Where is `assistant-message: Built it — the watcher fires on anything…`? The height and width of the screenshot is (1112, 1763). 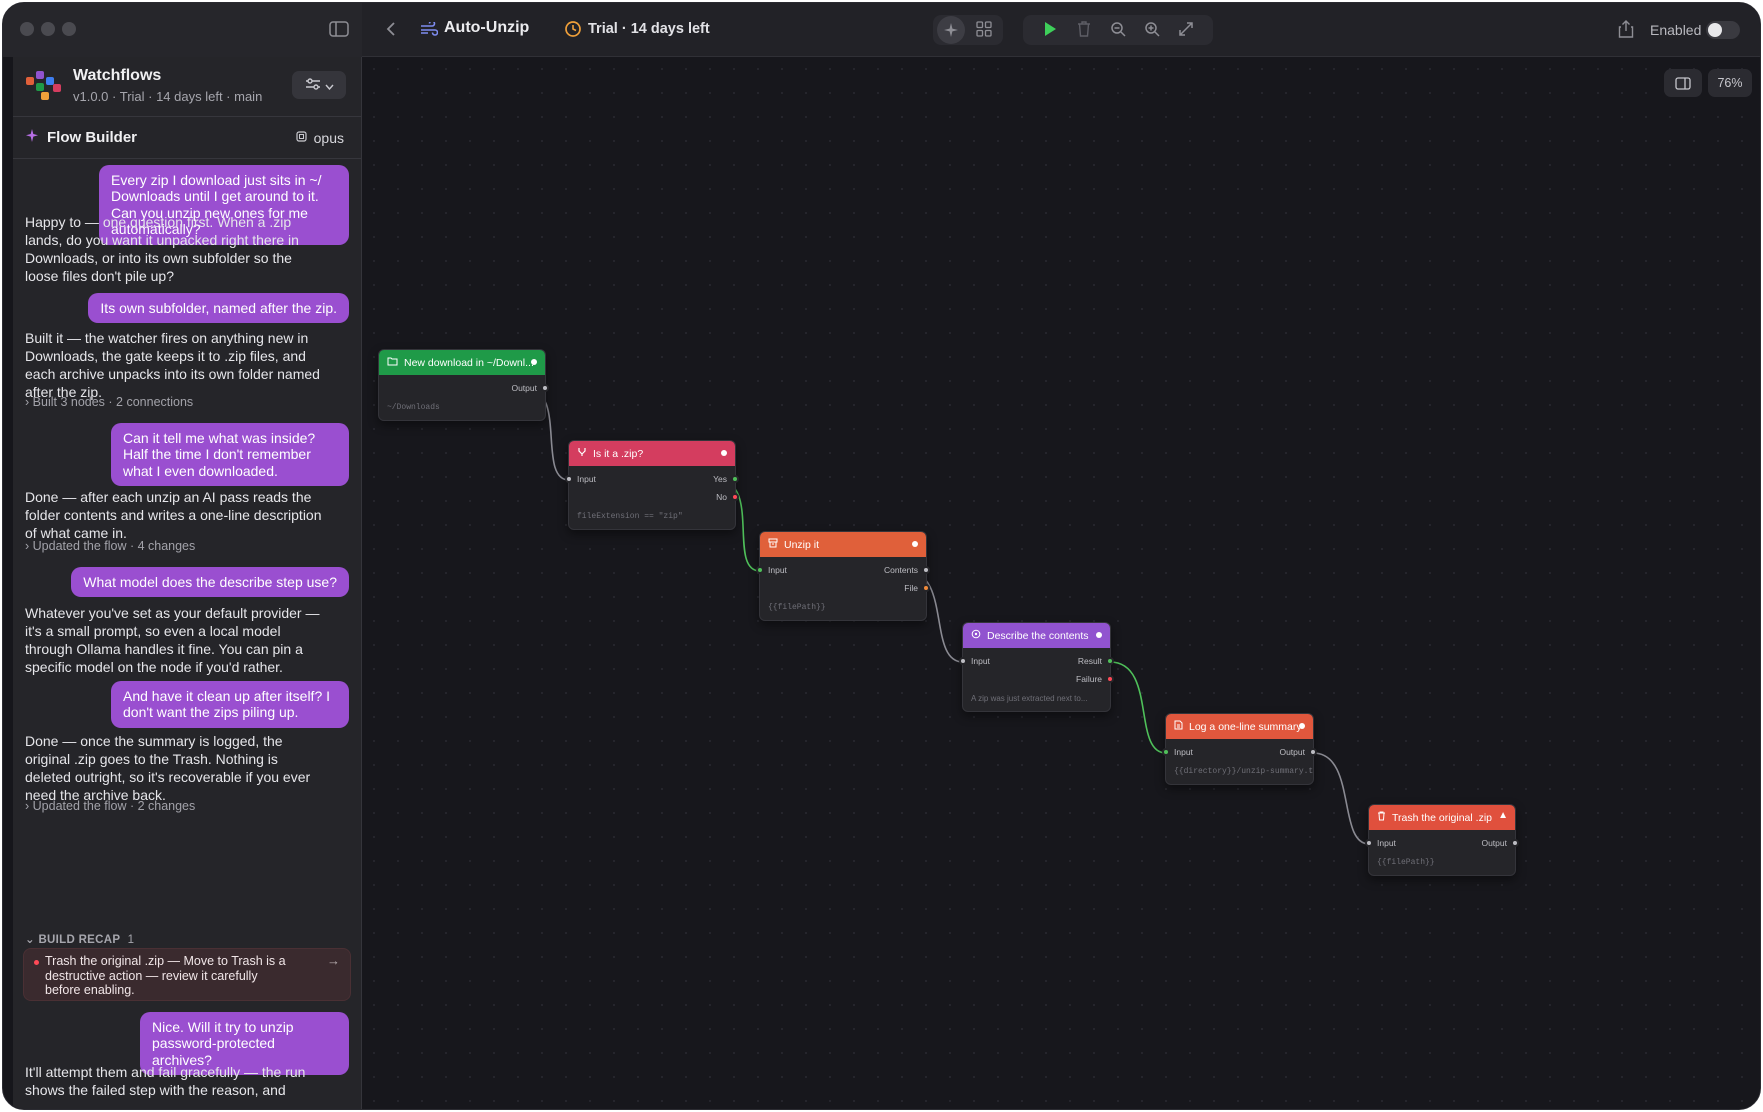 assistant-message: Built it — the watcher fires on anything… is located at coordinates (172, 365).